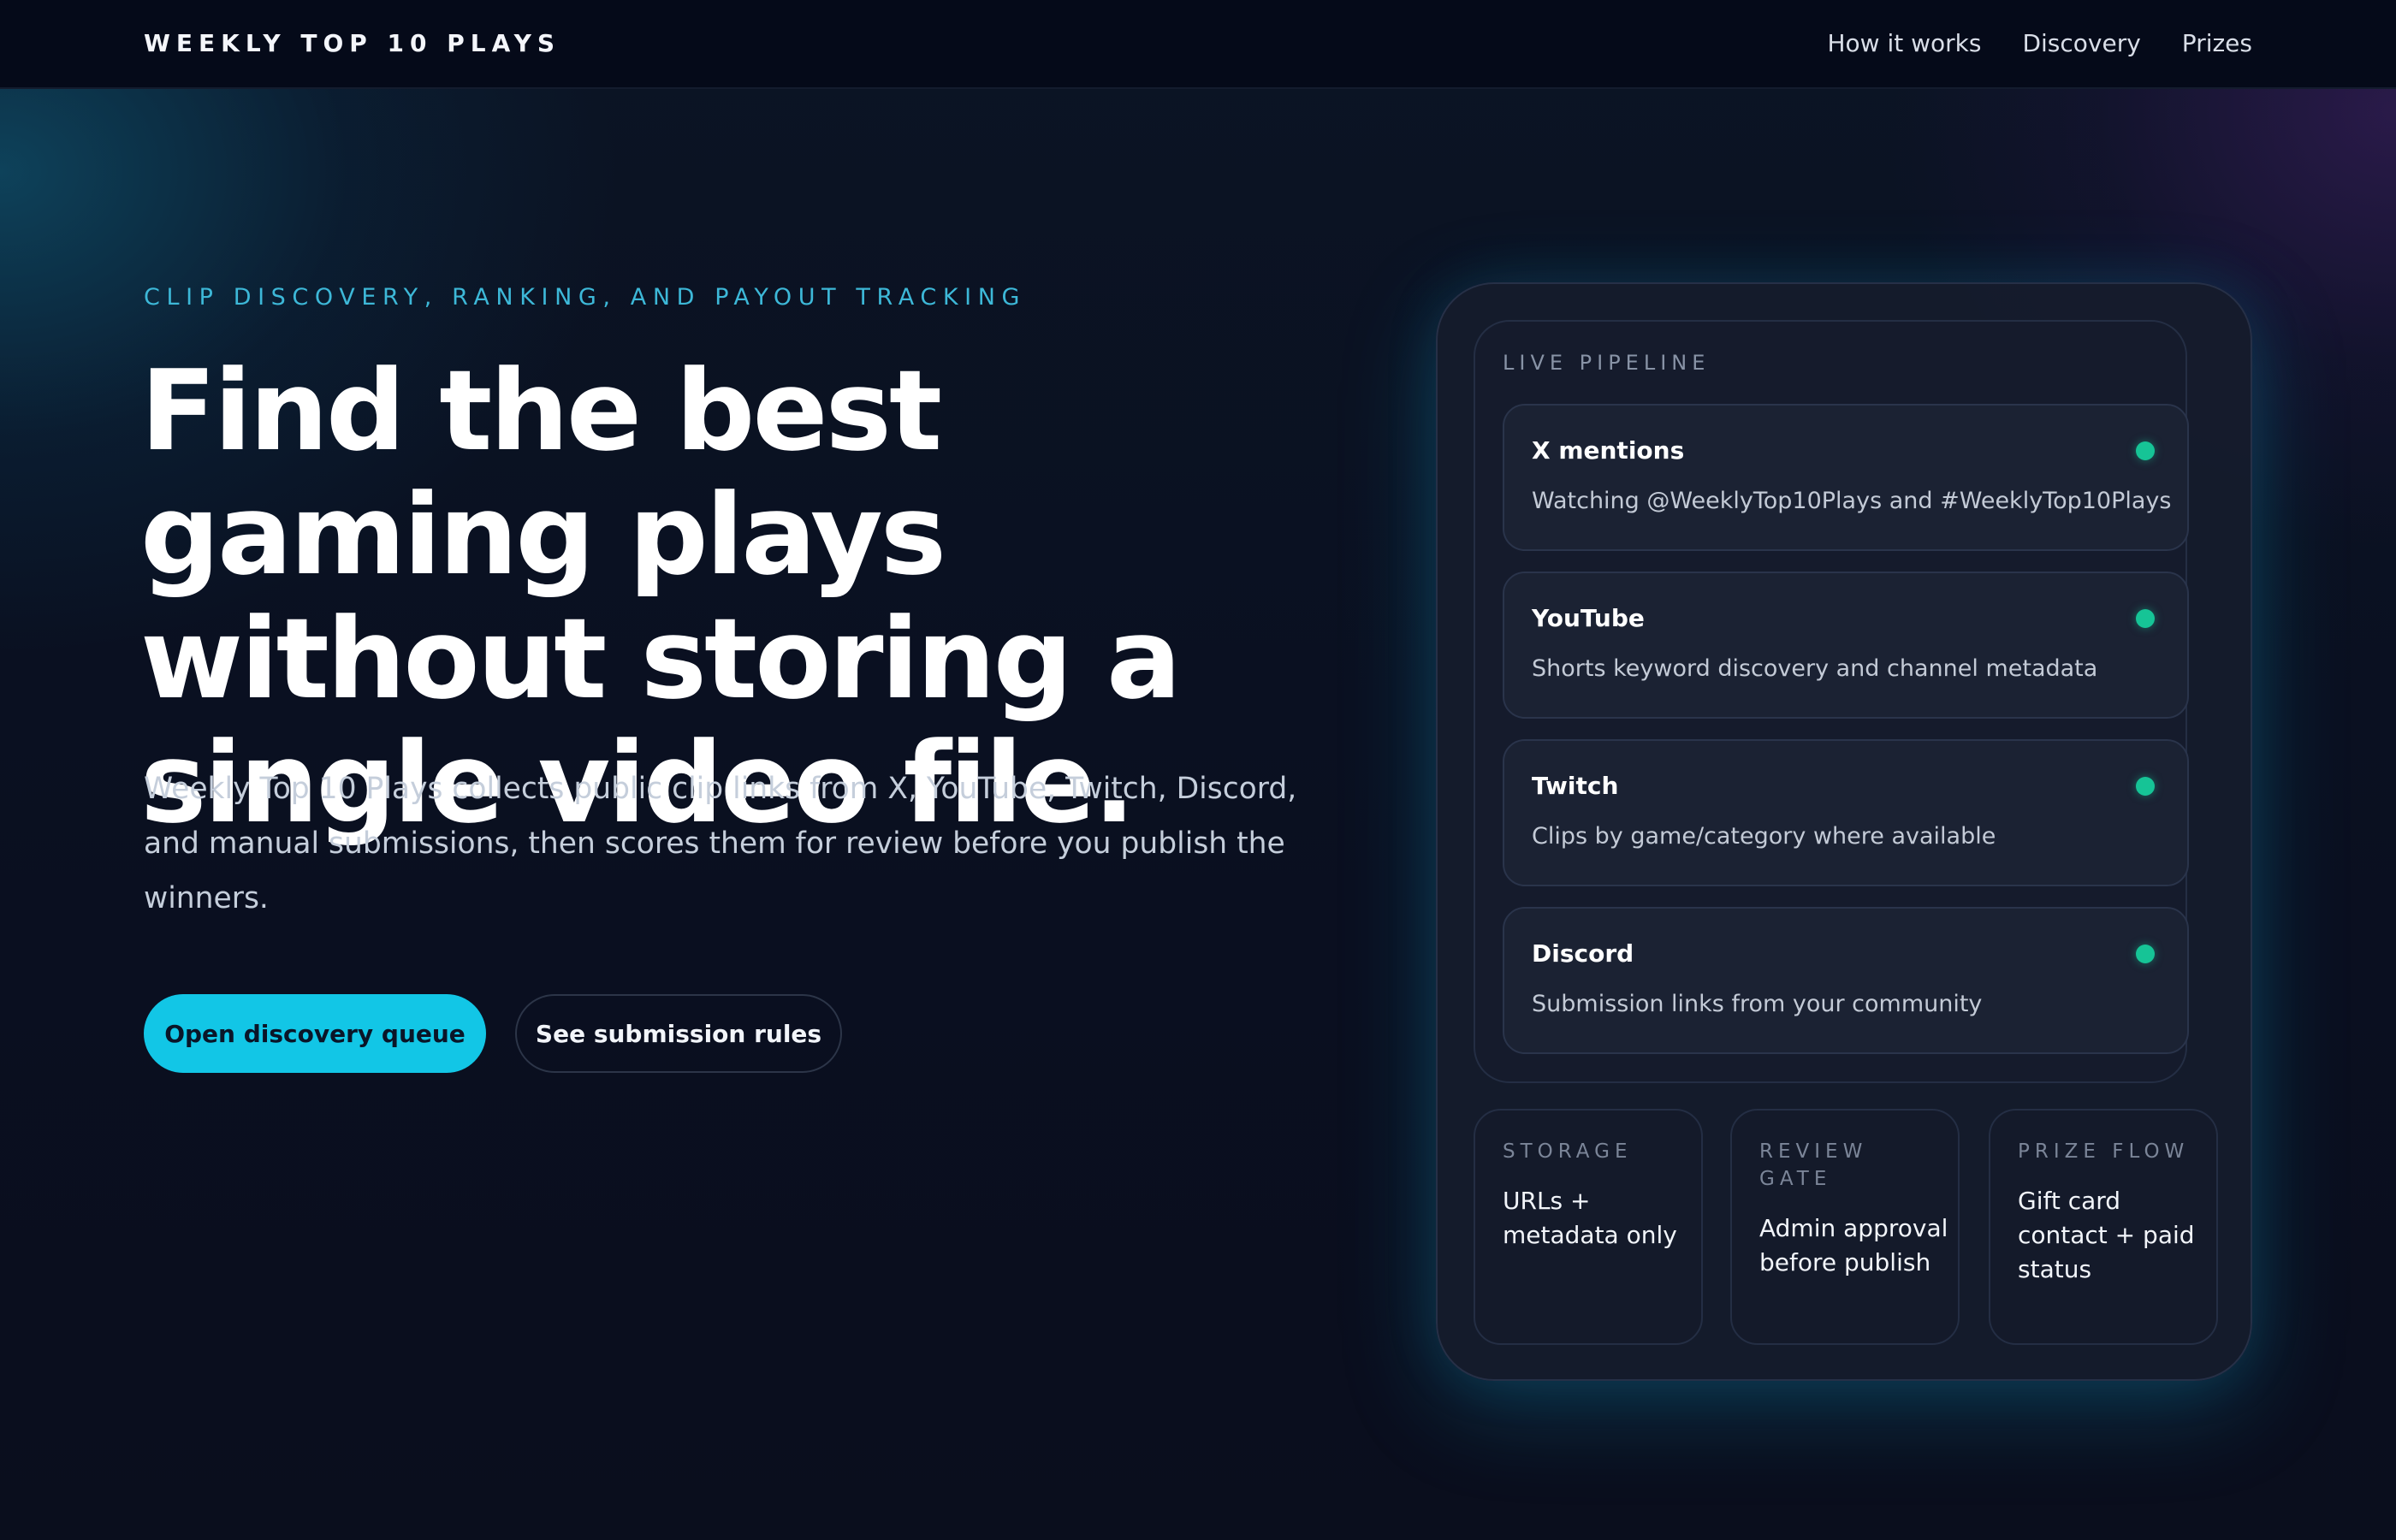 This screenshot has width=2396, height=1540. I want to click on main-nav: How it works Discovery Prizes, so click(2040, 43).